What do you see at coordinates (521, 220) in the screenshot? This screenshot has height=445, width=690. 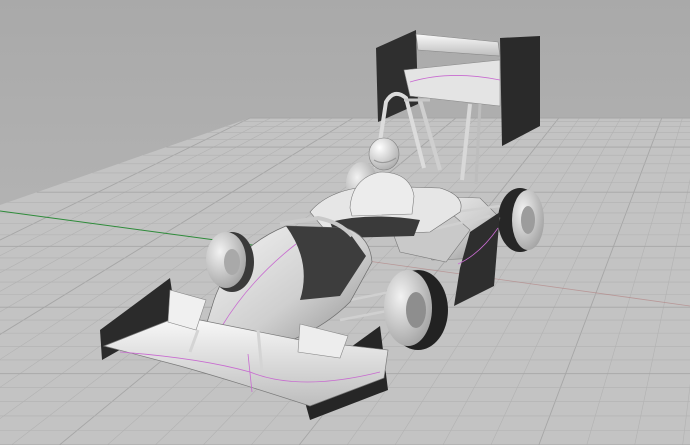 I see `rear-right-wheel` at bounding box center [521, 220].